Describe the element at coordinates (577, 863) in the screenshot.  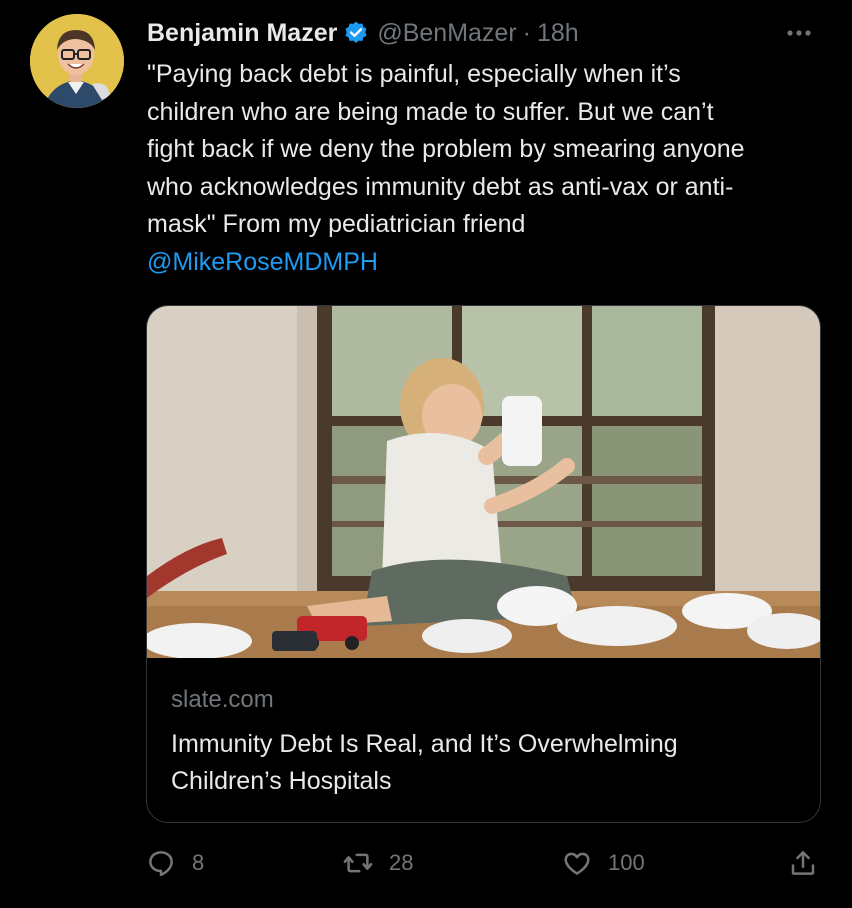
I see `heart-icon` at that location.